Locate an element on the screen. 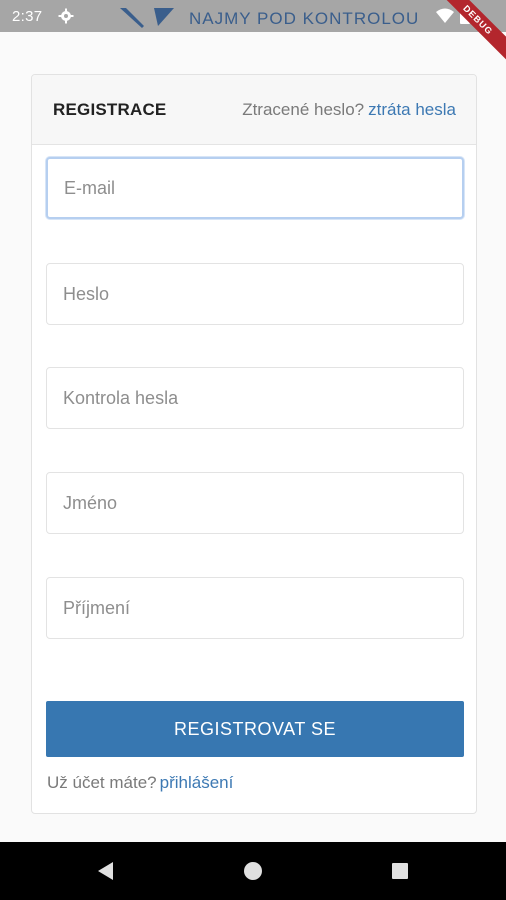 The image size is (506, 900). status-bar: 2:37 NAJMY POD KONTROLOU is located at coordinates (253, 16).